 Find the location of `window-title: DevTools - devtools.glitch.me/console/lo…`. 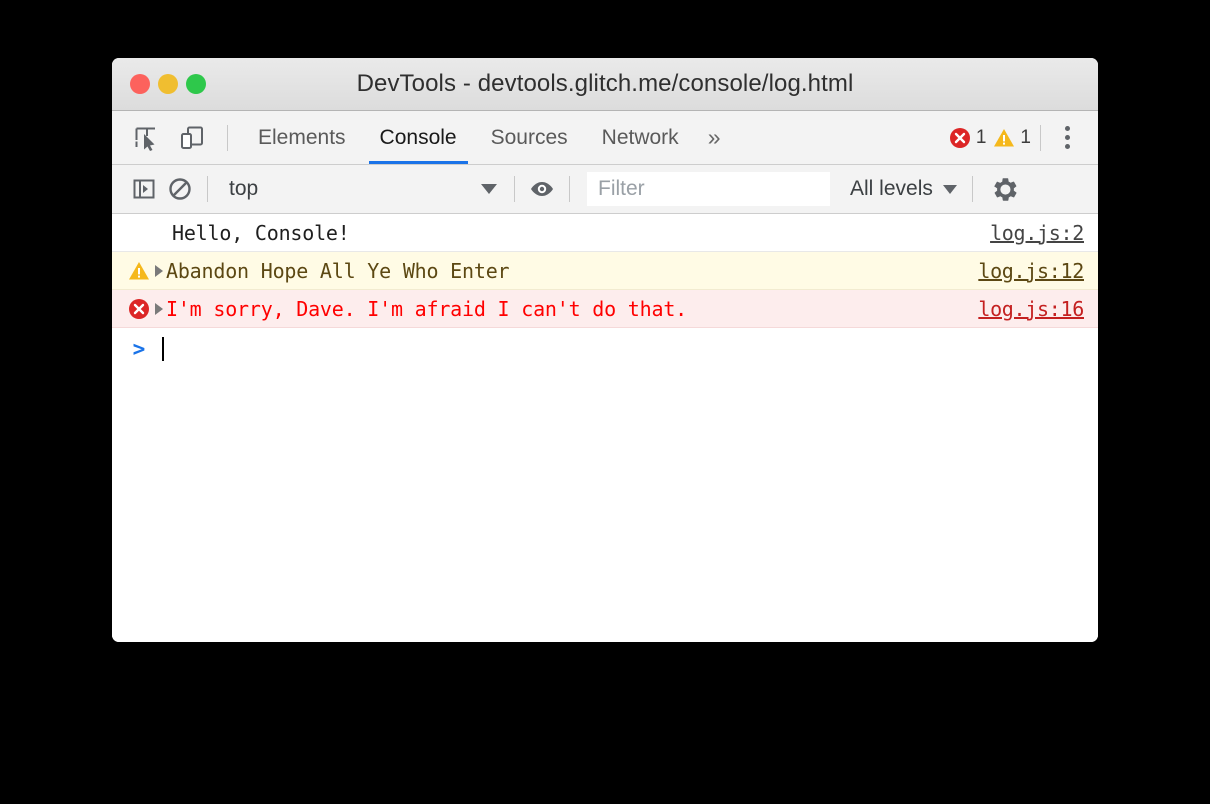

window-title: DevTools - devtools.glitch.me/console/lo… is located at coordinates (605, 83).